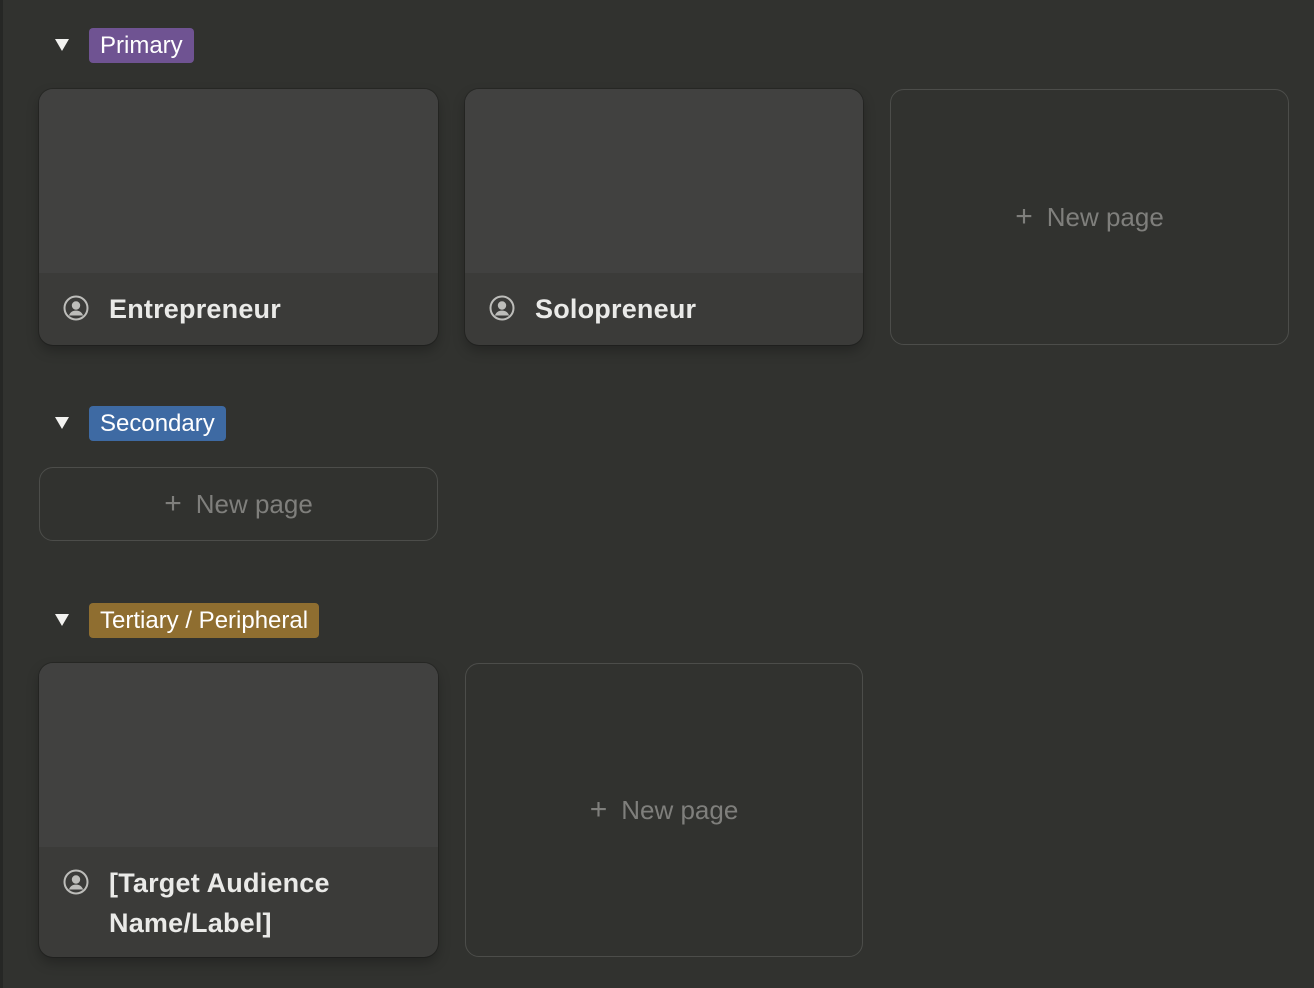 This screenshot has width=1314, height=988. Describe the element at coordinates (157, 423) in the screenshot. I see `group-tag-secondary: Secondary` at that location.